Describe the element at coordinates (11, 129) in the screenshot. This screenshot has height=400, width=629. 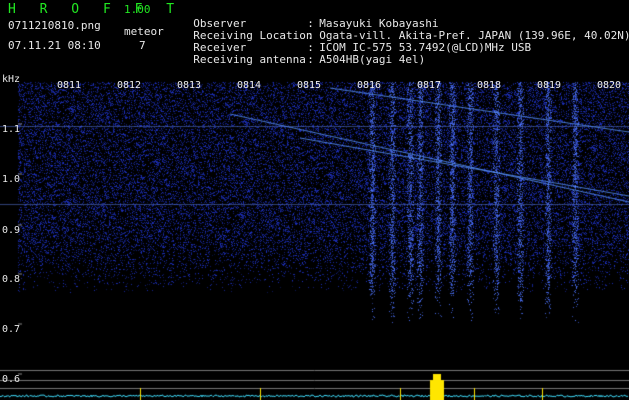
I see `y-tick-label: 1.1` at that location.